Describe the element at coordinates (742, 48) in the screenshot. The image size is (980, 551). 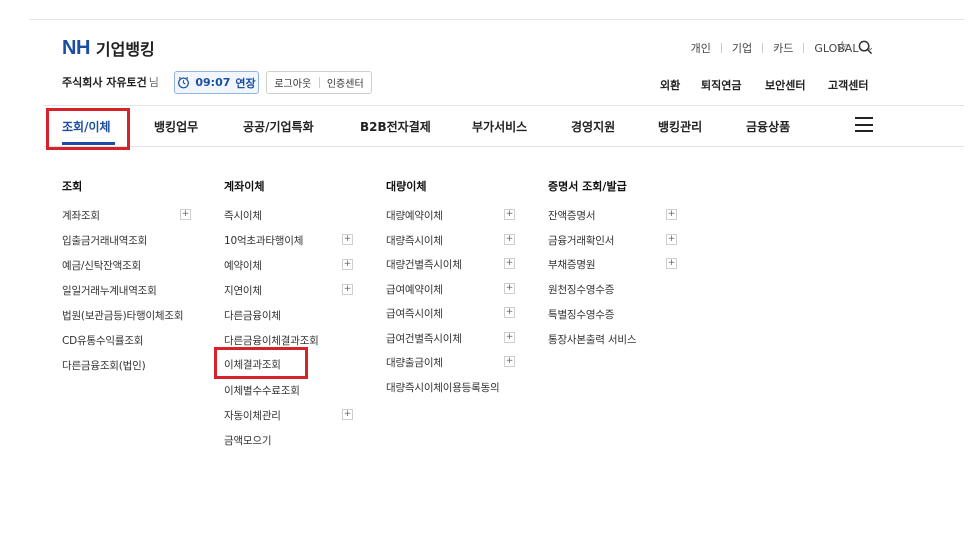
I see `util-corporate: 기업` at that location.